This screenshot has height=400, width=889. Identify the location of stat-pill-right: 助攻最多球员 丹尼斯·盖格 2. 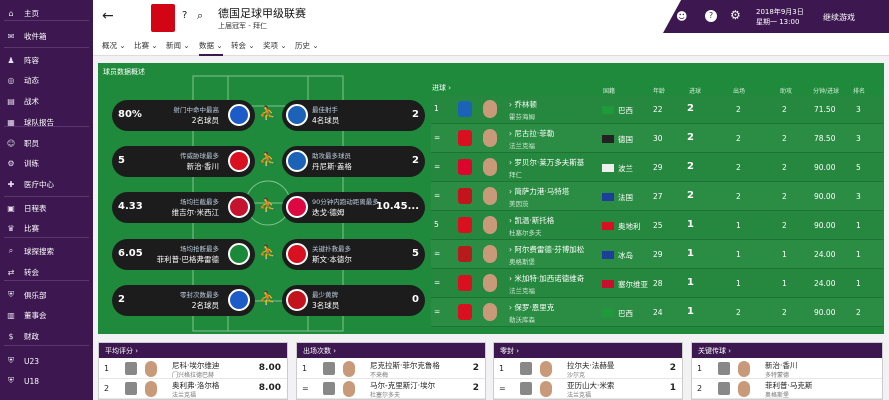
(353, 161).